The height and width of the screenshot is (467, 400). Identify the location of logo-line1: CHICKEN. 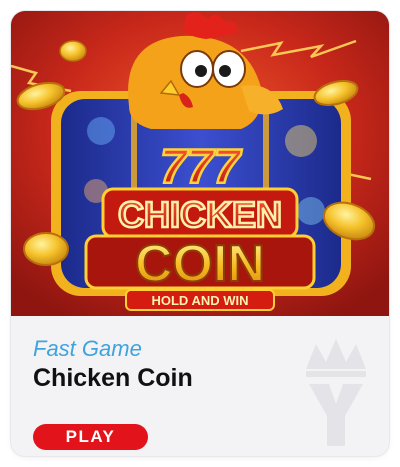
(200, 214).